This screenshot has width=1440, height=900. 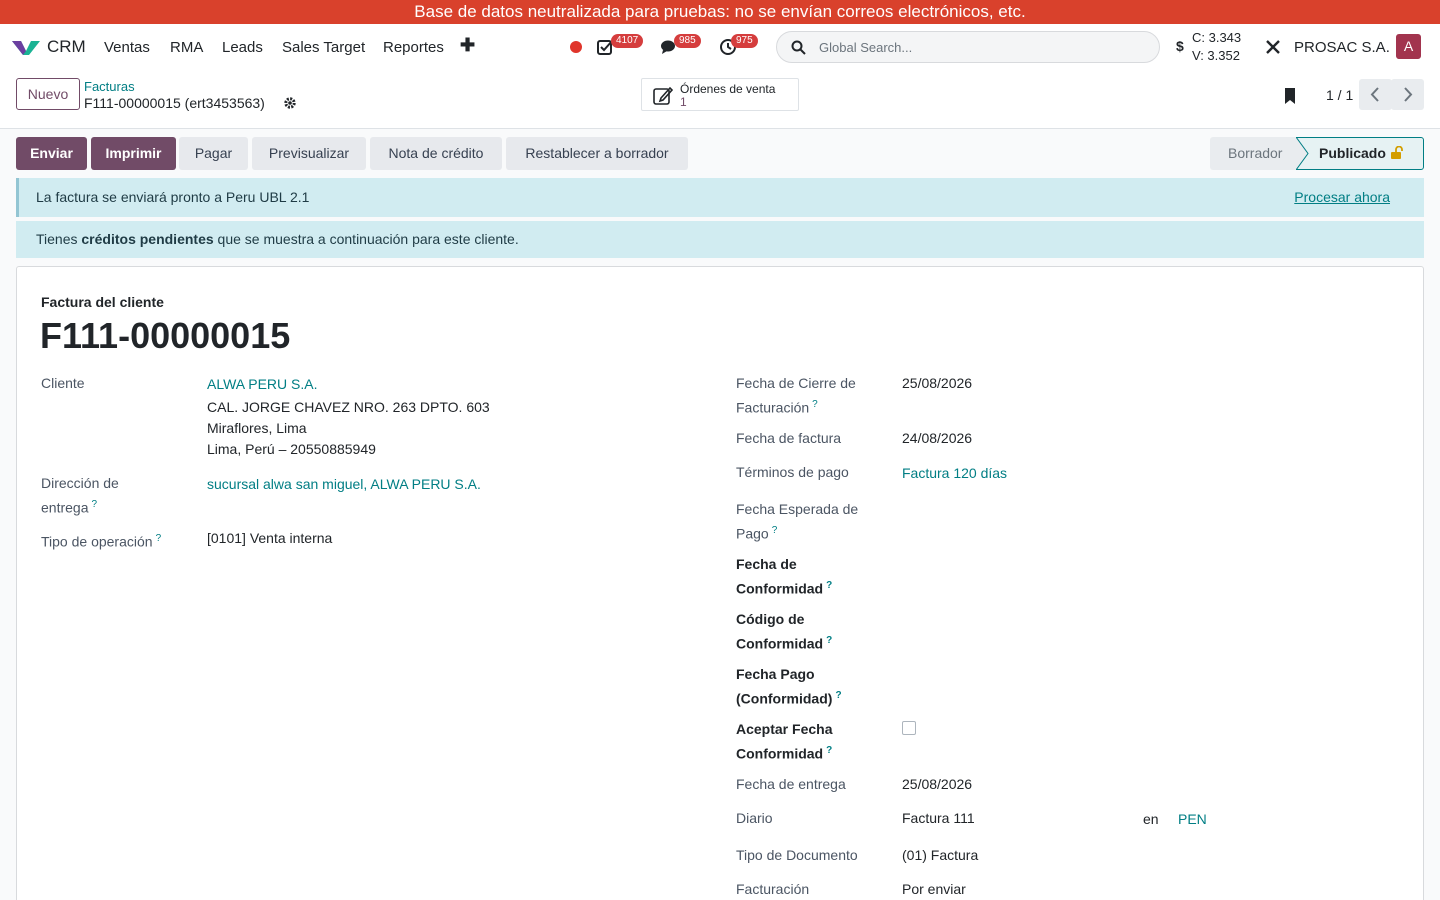 I want to click on menu-reportes: Reportes, so click(x=413, y=47).